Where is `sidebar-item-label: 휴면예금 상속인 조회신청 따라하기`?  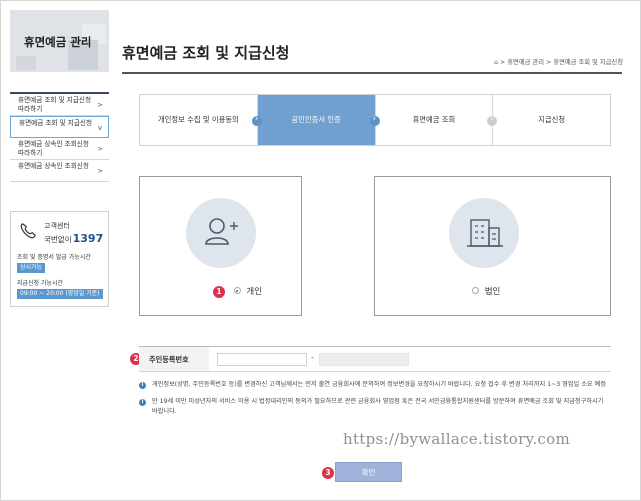 sidebar-item-label: 휴면예금 상속인 조회신청 따라하기 is located at coordinates (53, 148).